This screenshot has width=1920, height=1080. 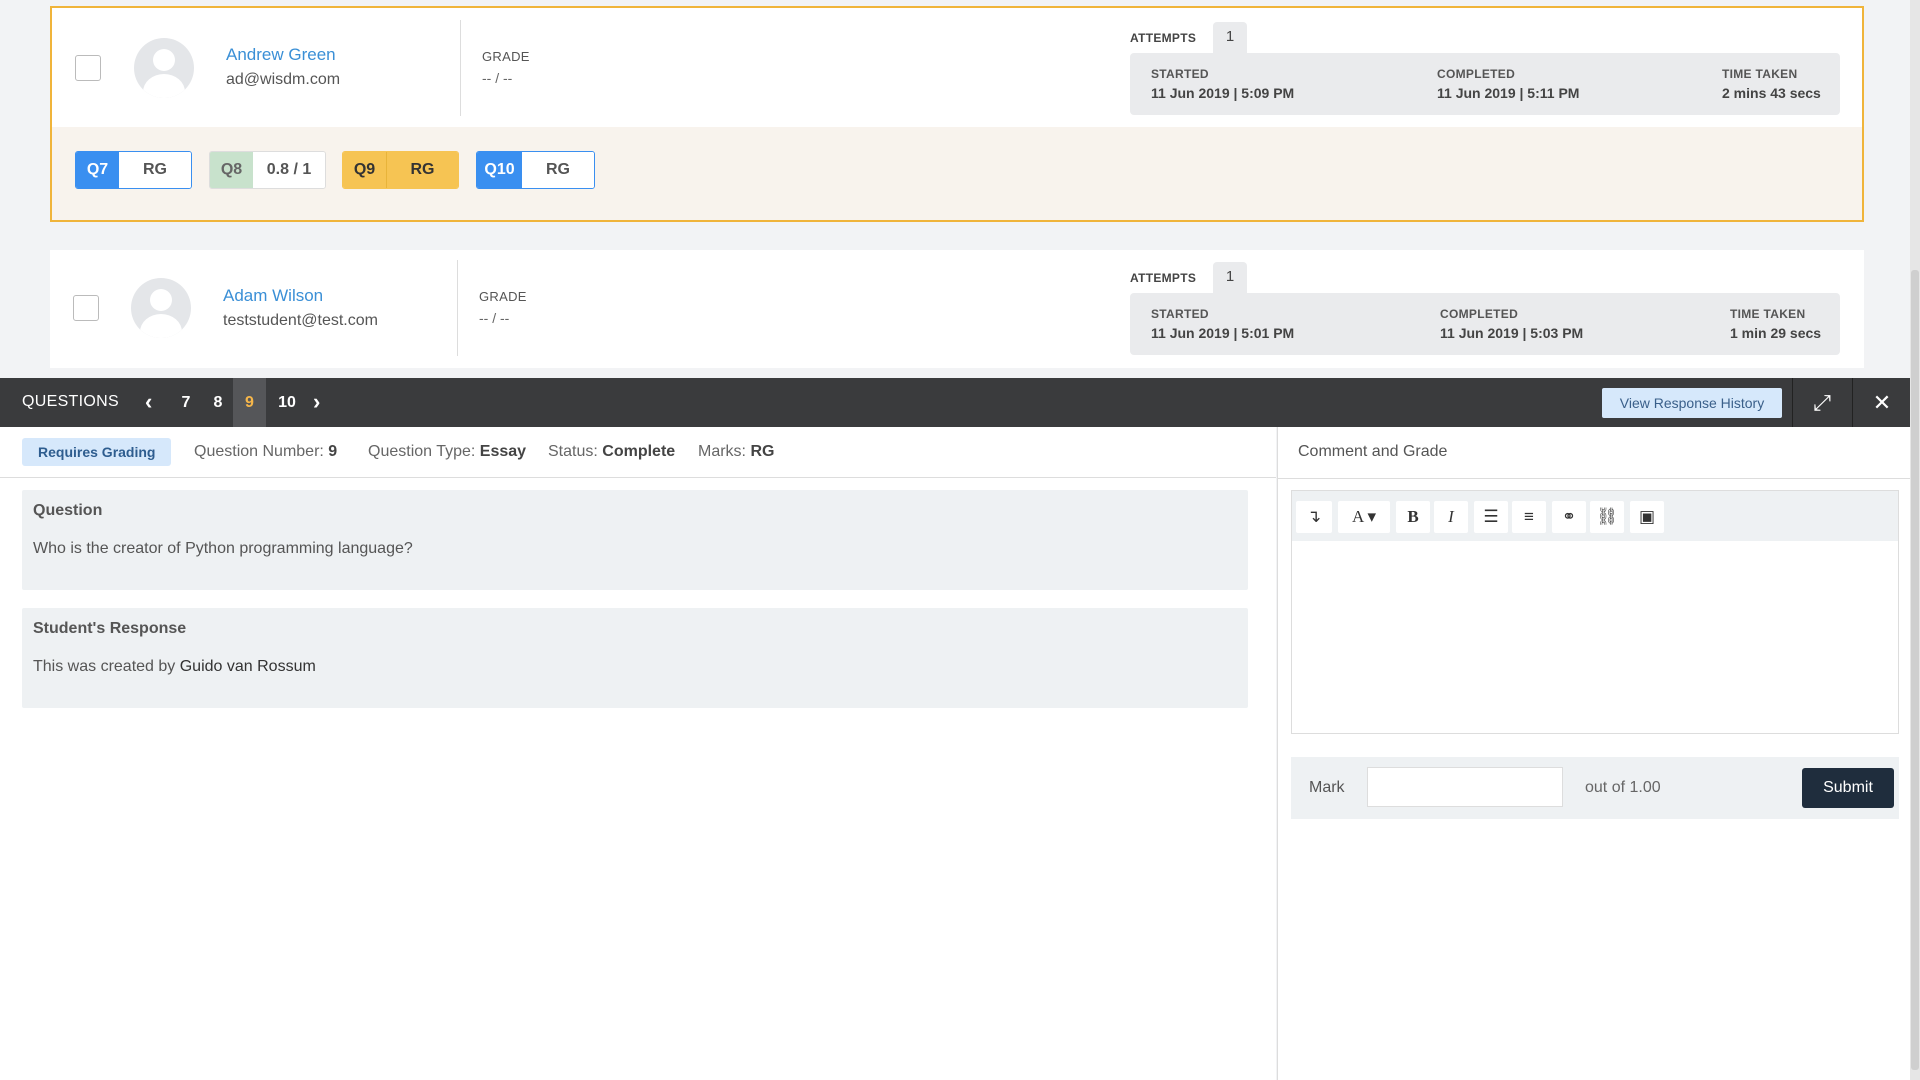 What do you see at coordinates (1465, 787) in the screenshot?
I see `mark-input` at bounding box center [1465, 787].